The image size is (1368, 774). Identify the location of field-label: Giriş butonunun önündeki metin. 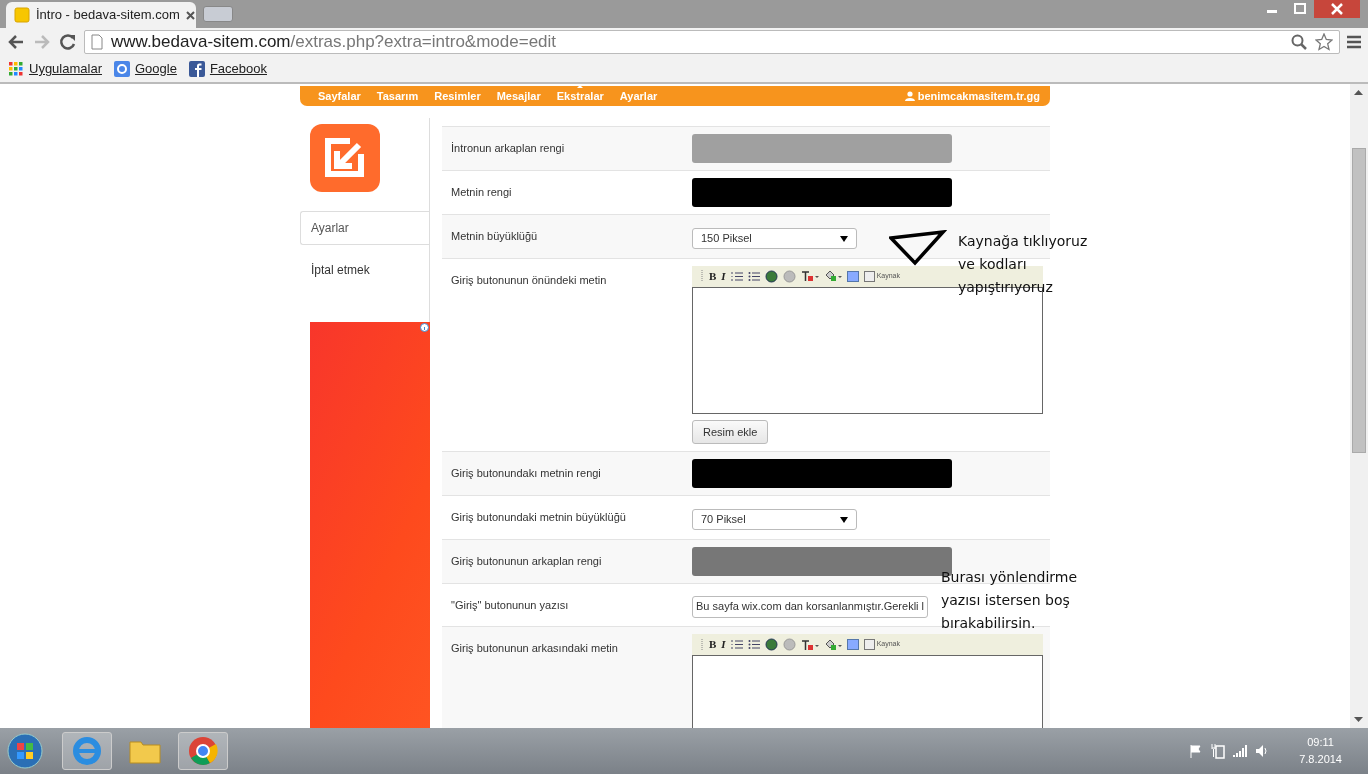
(529, 280).